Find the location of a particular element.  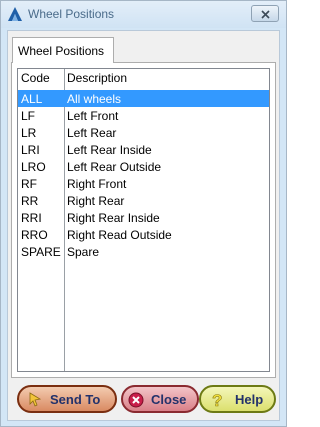

list-item: RRI Right Rear Inside is located at coordinates (143, 217).